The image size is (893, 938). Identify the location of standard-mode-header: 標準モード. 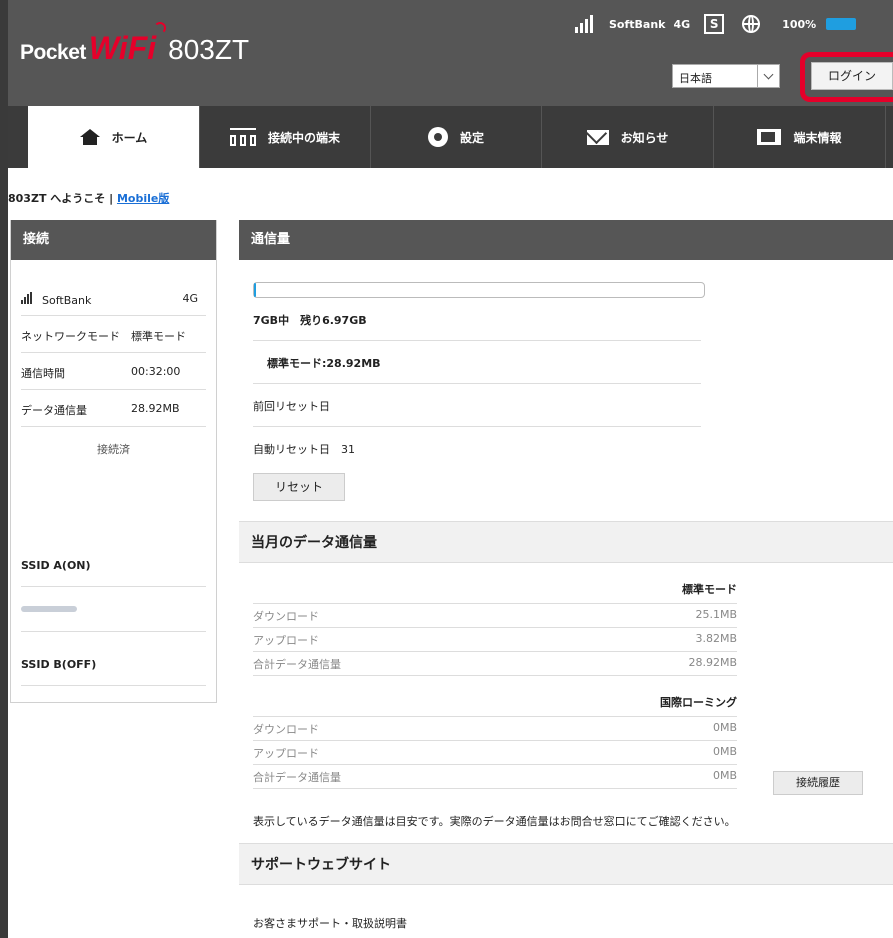
(495, 583).